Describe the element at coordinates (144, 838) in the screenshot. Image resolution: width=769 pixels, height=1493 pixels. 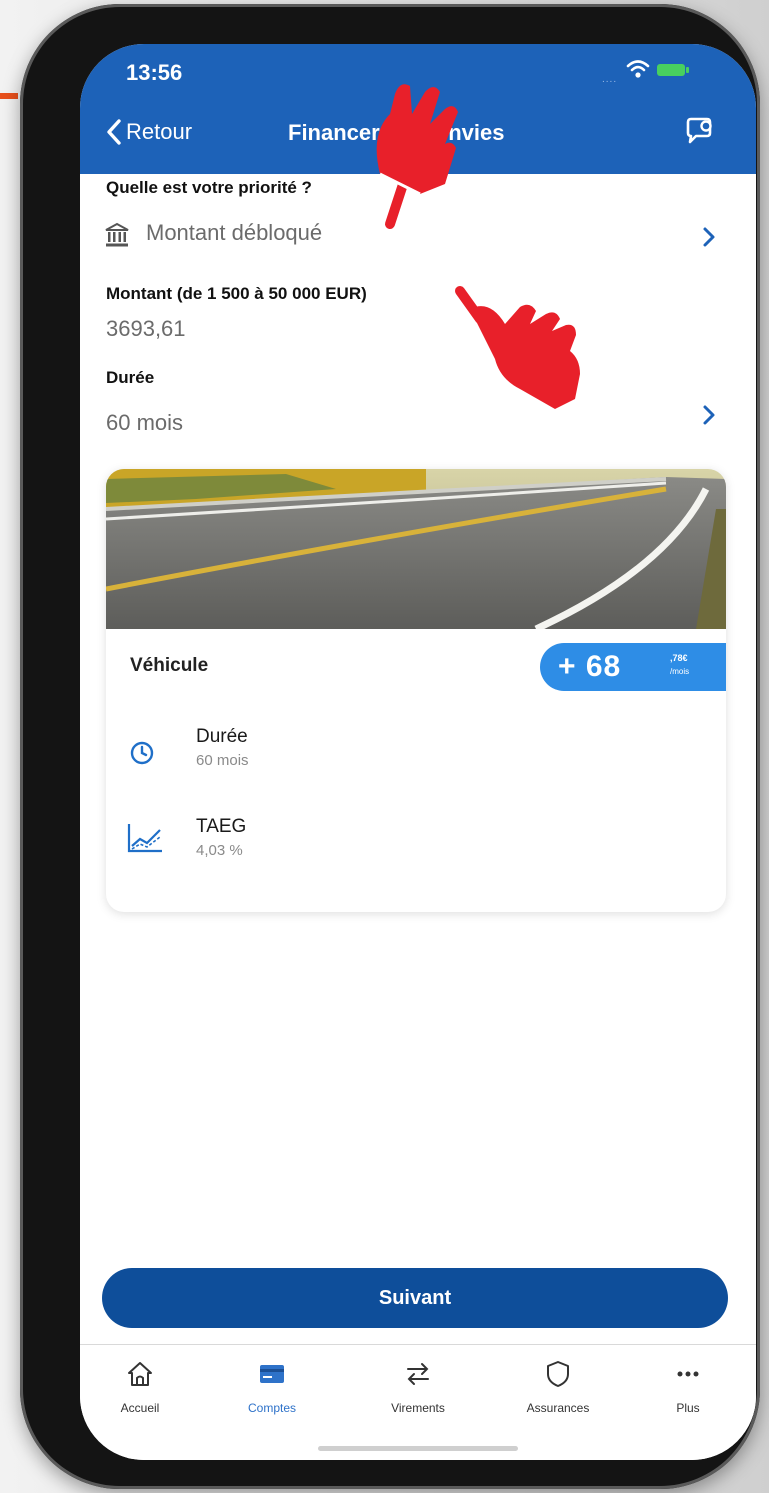
I see `chart-icon` at that location.